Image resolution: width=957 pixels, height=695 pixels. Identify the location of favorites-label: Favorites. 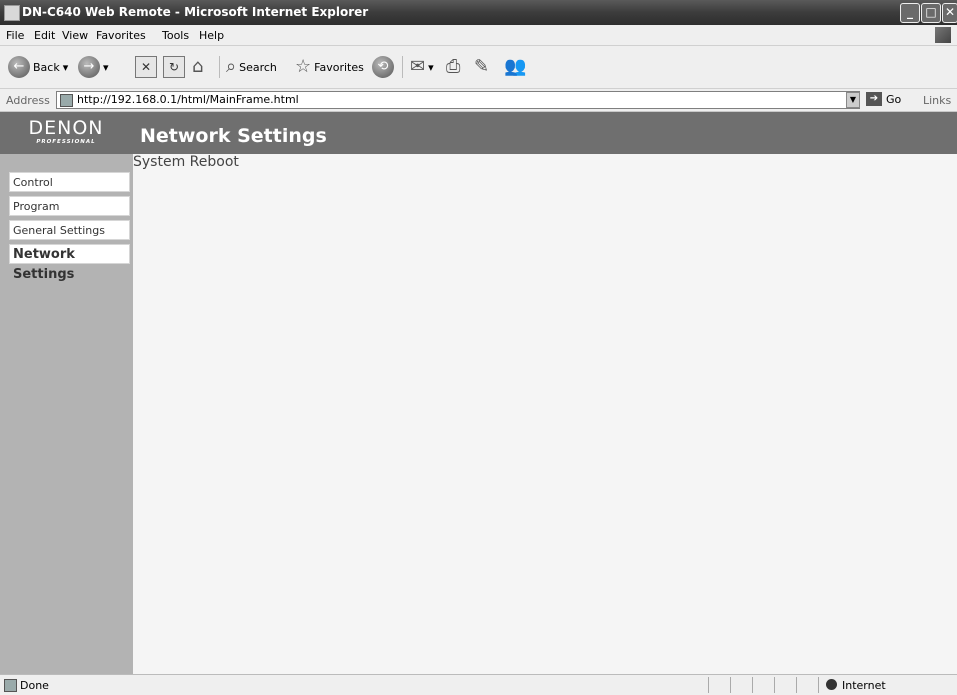
(339, 67).